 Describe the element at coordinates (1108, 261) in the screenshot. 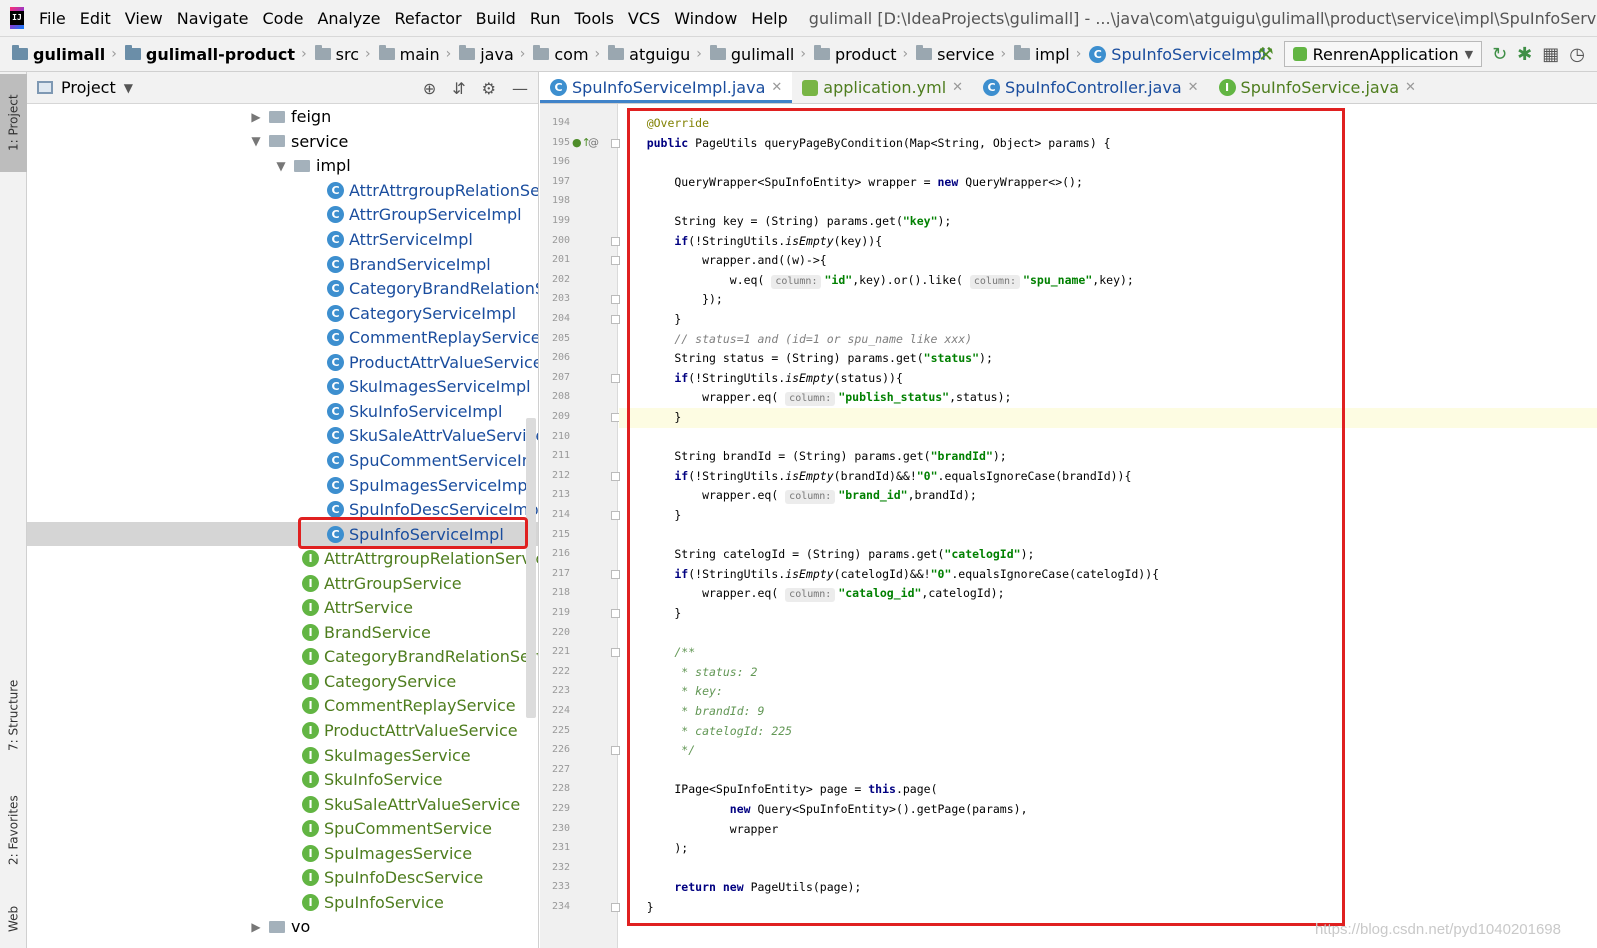

I see `code-line: wrapper.and((w)->{` at that location.